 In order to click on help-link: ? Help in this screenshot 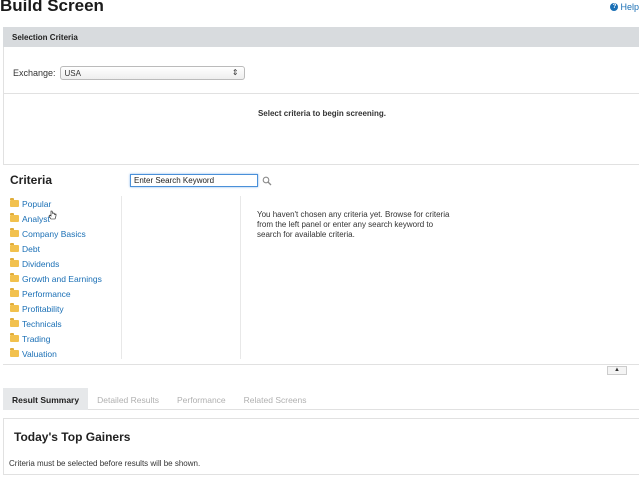, I will do `click(624, 7)`.